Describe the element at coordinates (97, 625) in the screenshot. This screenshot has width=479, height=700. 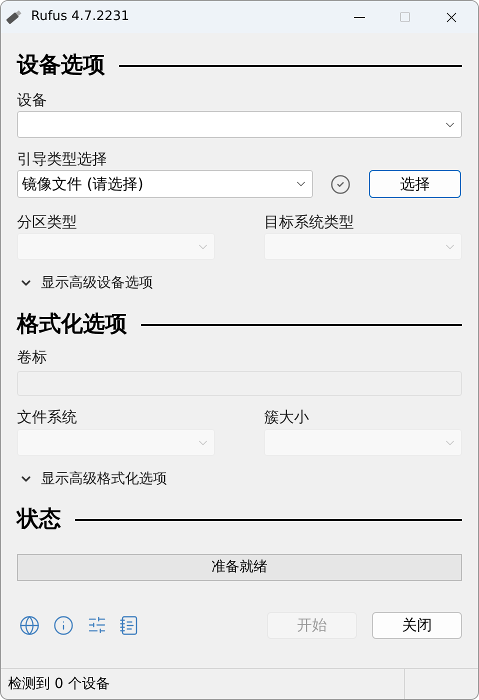
I see `settings-icon` at that location.